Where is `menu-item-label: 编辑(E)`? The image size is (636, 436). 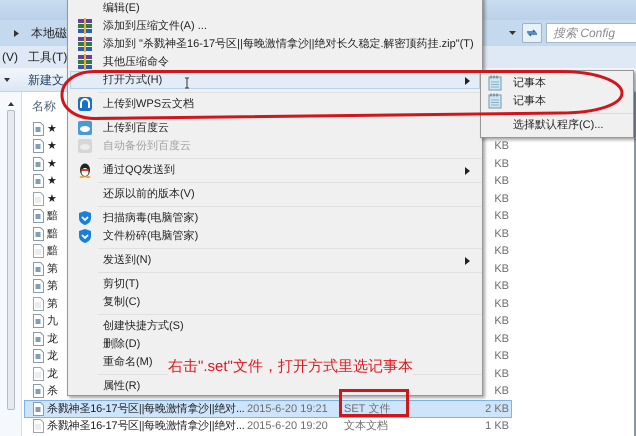
menu-item-label: 编辑(E) is located at coordinates (121, 8).